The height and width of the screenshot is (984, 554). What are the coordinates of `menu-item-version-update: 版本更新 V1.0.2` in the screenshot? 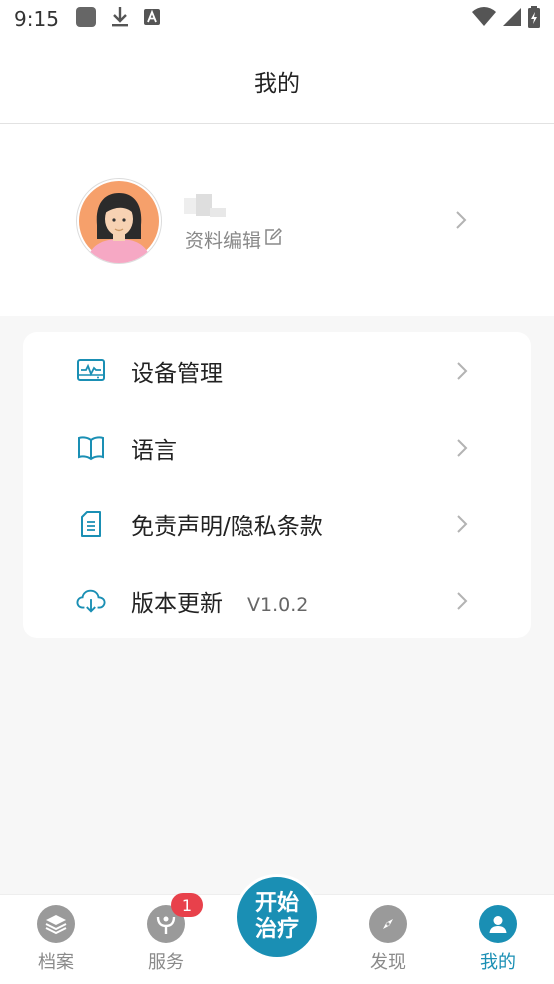 It's located at (277, 601).